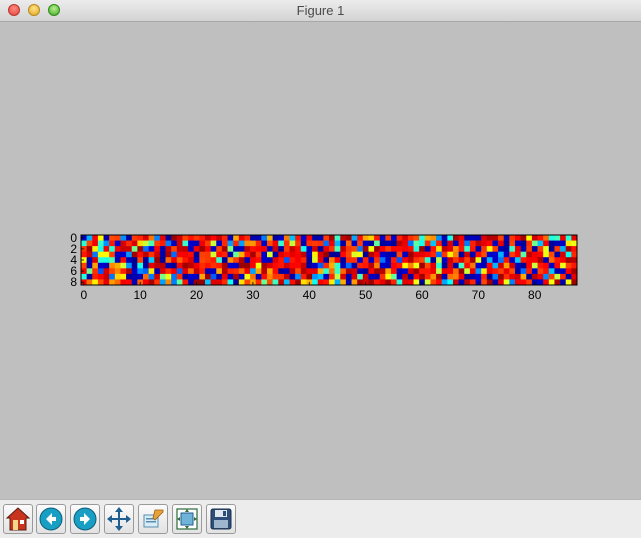 The width and height of the screenshot is (641, 538). I want to click on forward-button, so click(85, 519).